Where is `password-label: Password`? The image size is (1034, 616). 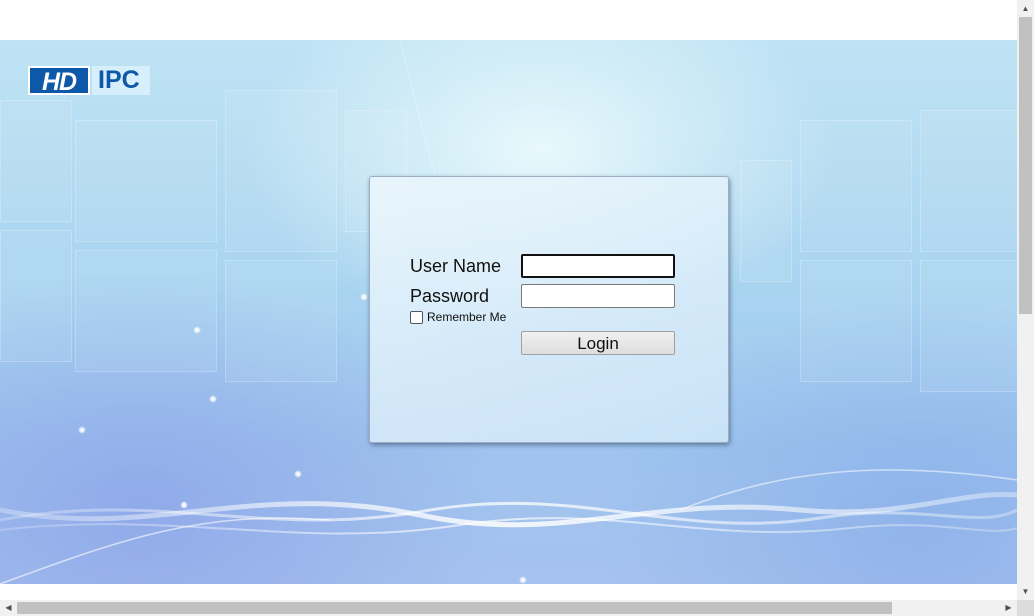 password-label: Password is located at coordinates (450, 296).